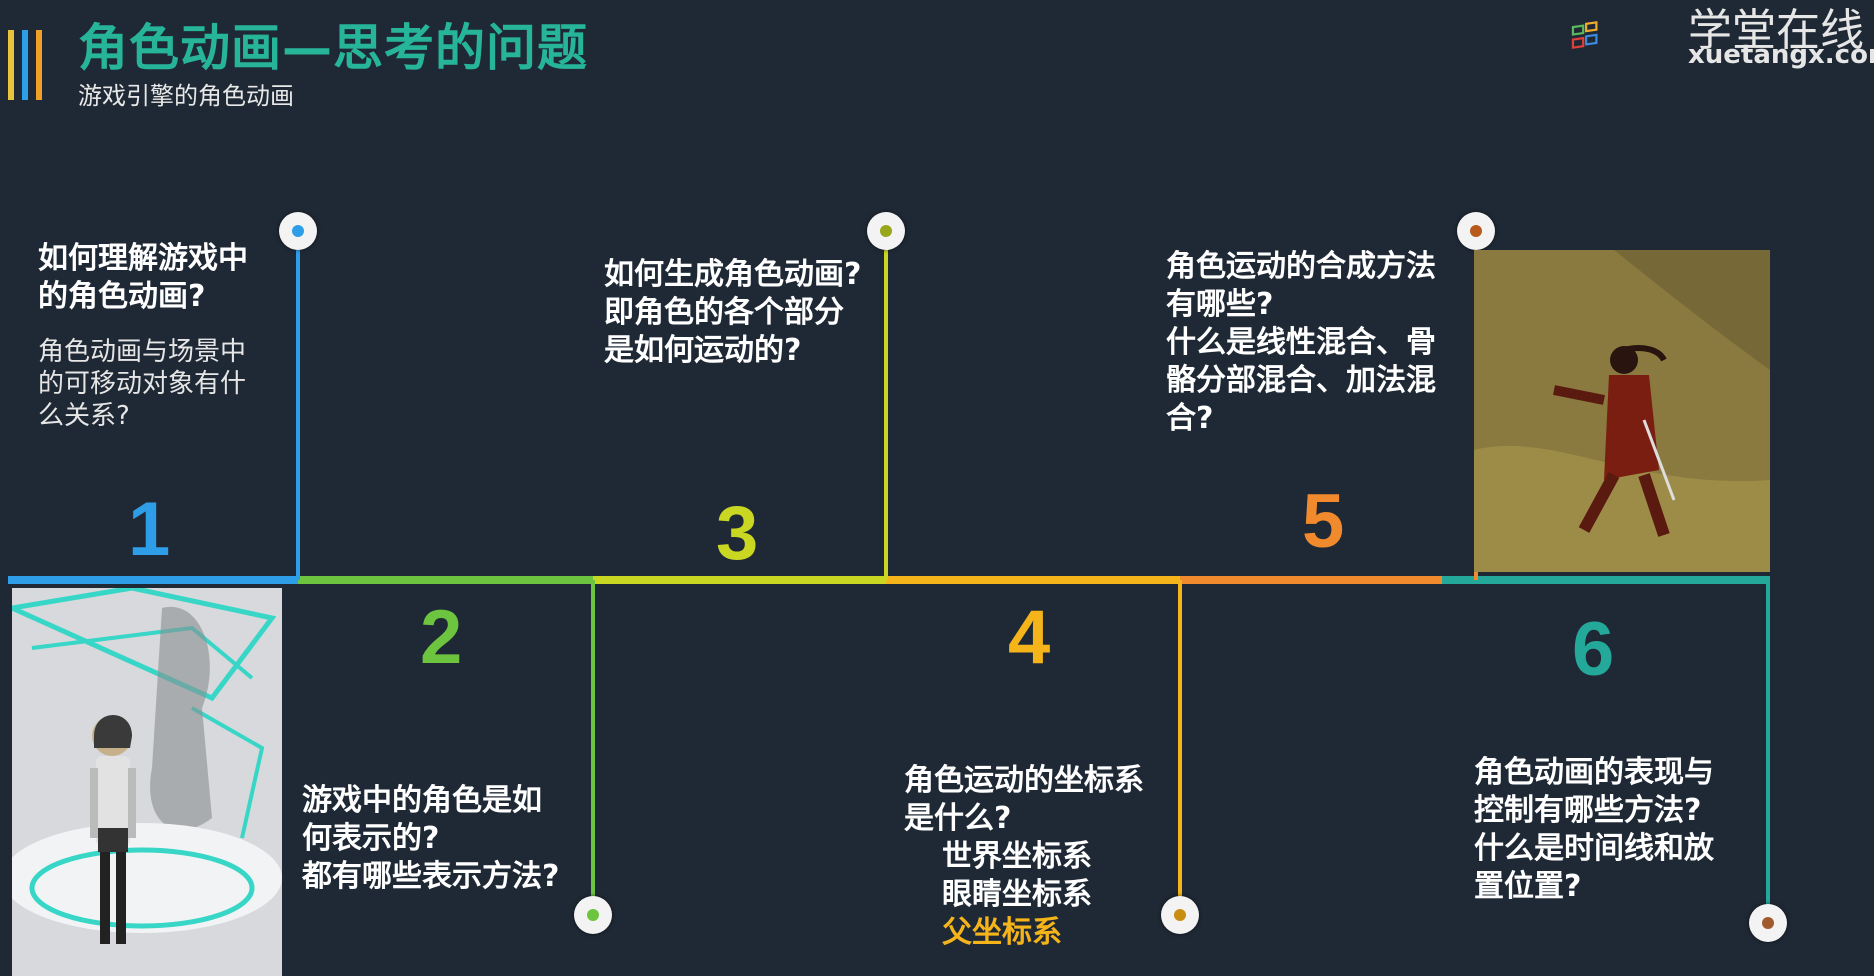 This screenshot has width=1874, height=976. Describe the element at coordinates (1002, 932) in the screenshot. I see `coord-parent: 父坐标系` at that location.